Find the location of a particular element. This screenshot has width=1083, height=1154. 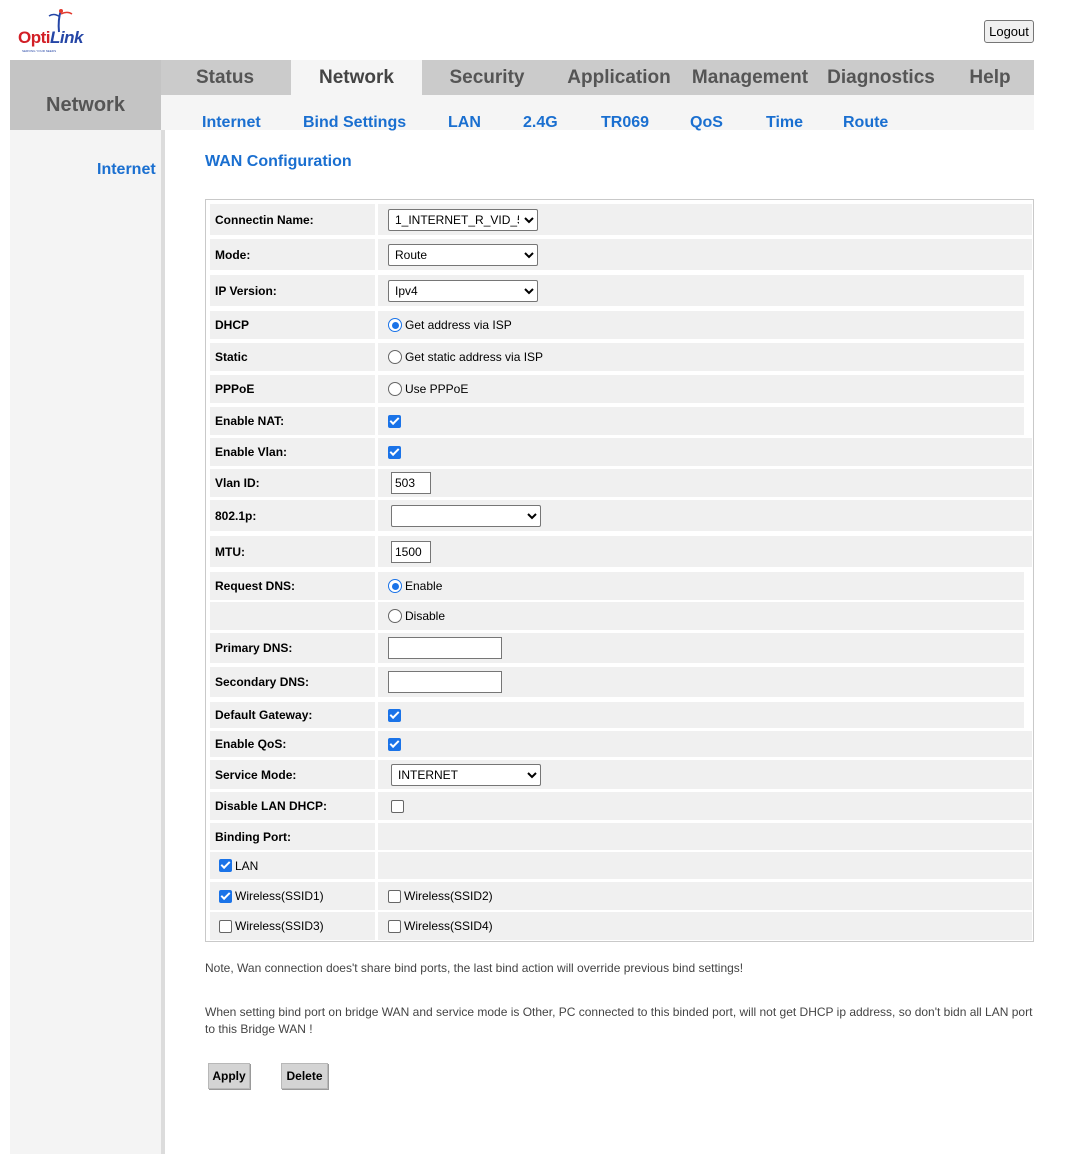

row-pppoe: PPPoE Use PPPoE is located at coordinates (615, 389).